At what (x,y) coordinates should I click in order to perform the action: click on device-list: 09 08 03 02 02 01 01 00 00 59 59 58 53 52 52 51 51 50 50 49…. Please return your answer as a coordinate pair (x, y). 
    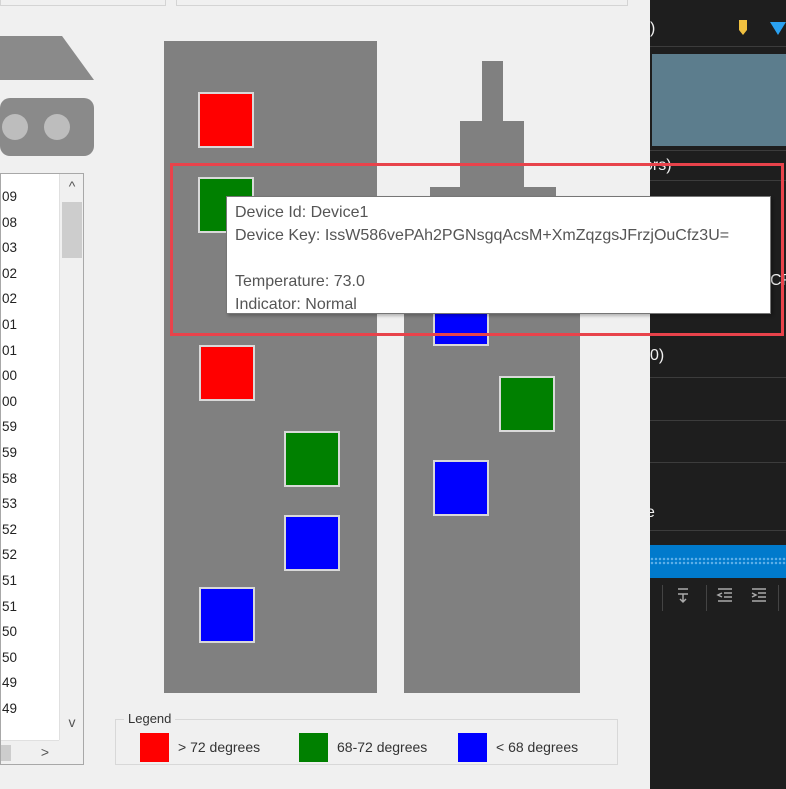
    Looking at the image, I should click on (42, 469).